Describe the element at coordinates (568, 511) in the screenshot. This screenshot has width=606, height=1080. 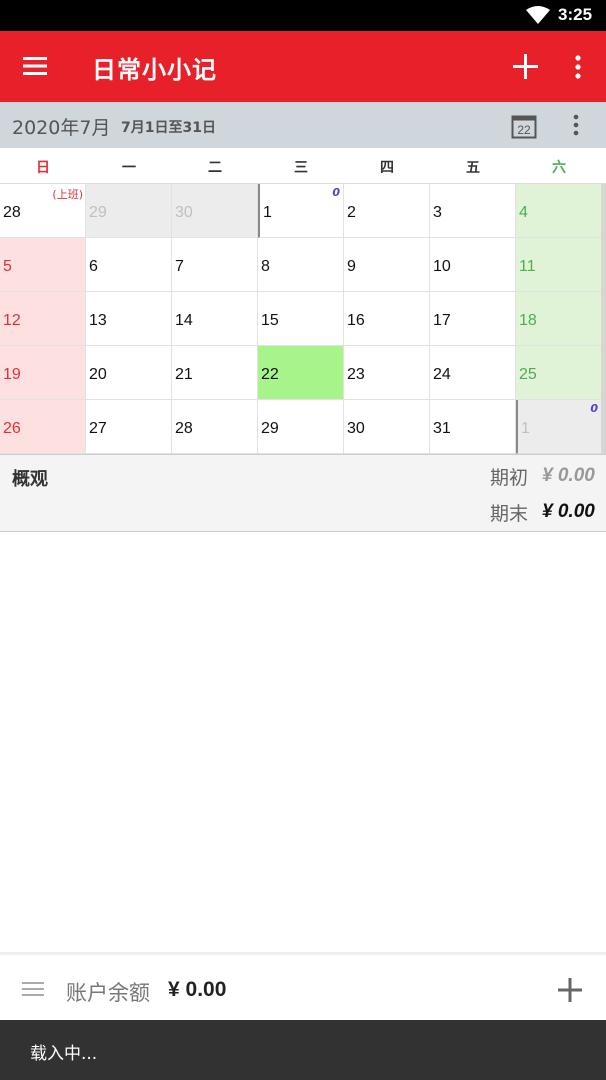
I see `closing-value: ¥ 0.00` at that location.